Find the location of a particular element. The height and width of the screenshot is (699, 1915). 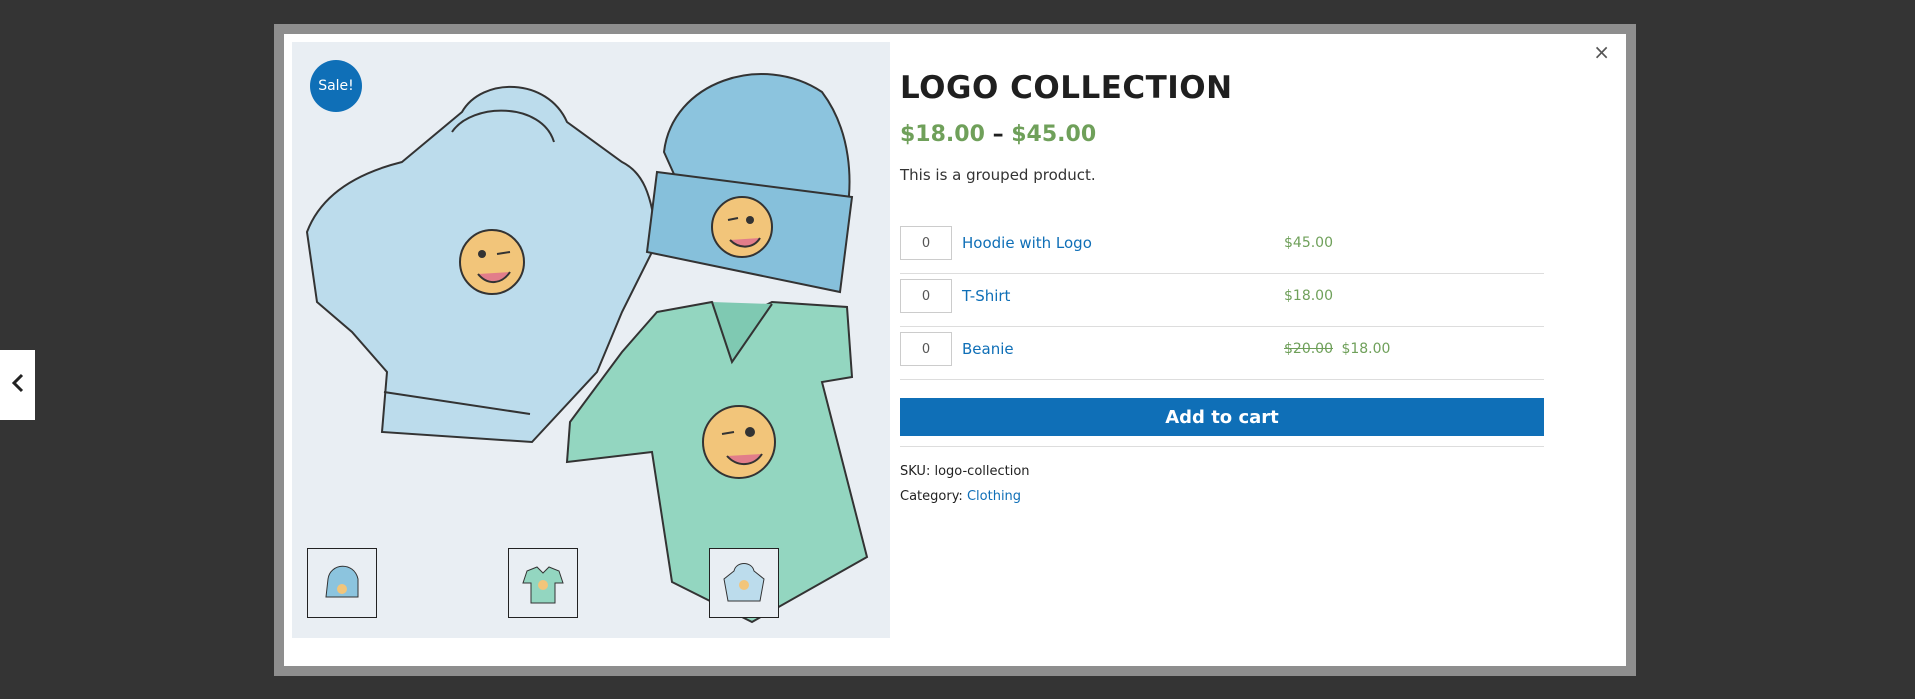

category-link: Clothing is located at coordinates (994, 496).